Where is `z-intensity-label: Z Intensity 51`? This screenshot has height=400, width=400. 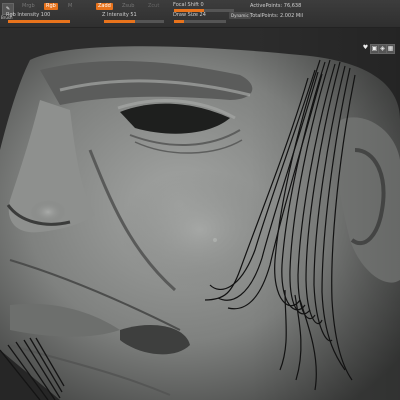 z-intensity-label: Z Intensity 51 is located at coordinates (119, 15).